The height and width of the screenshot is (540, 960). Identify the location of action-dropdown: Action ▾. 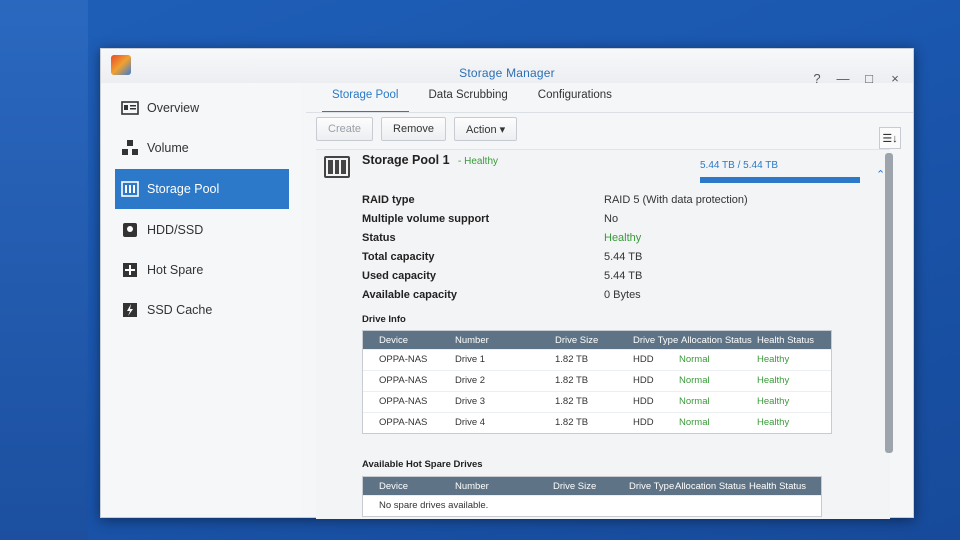
(486, 129).